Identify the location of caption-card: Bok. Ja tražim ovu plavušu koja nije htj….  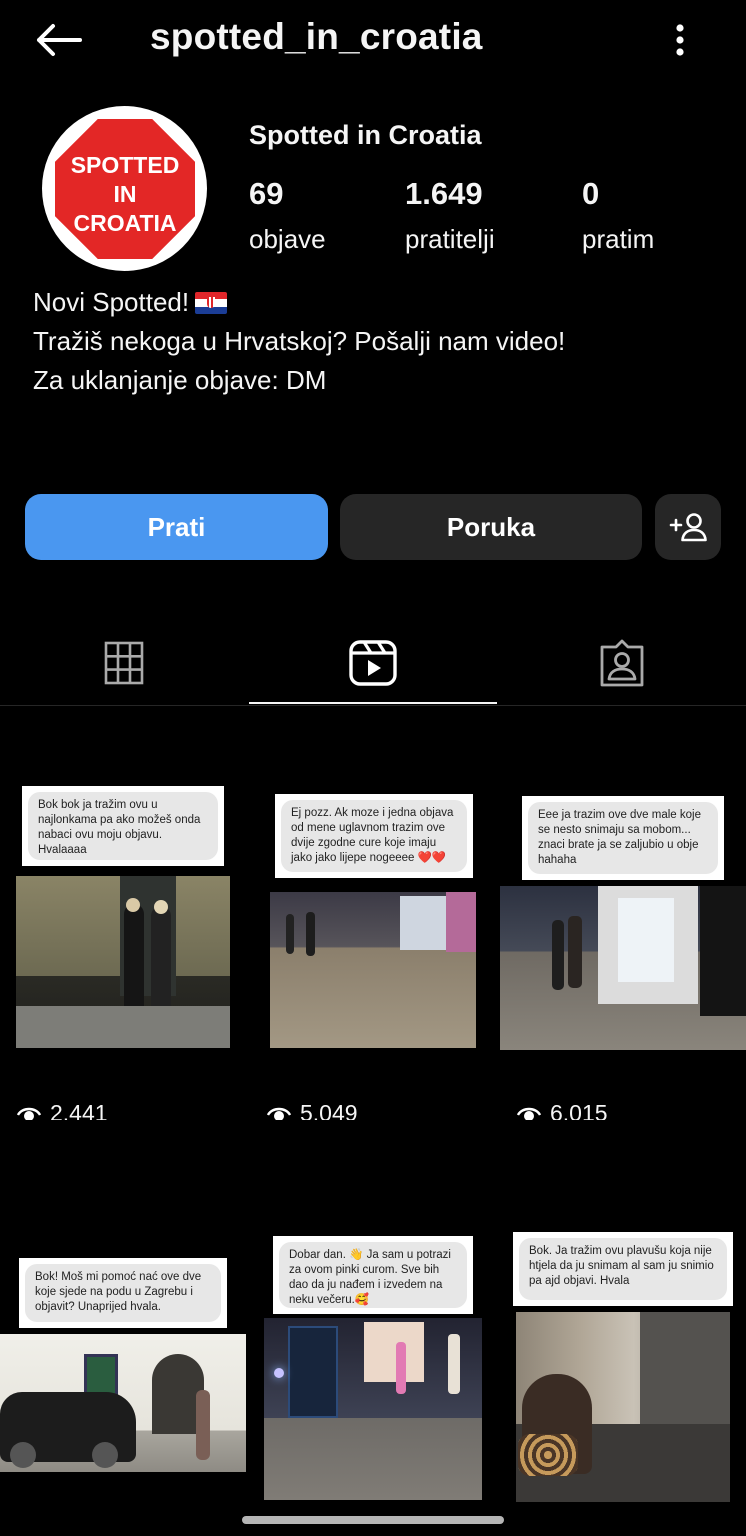
(623, 1269).